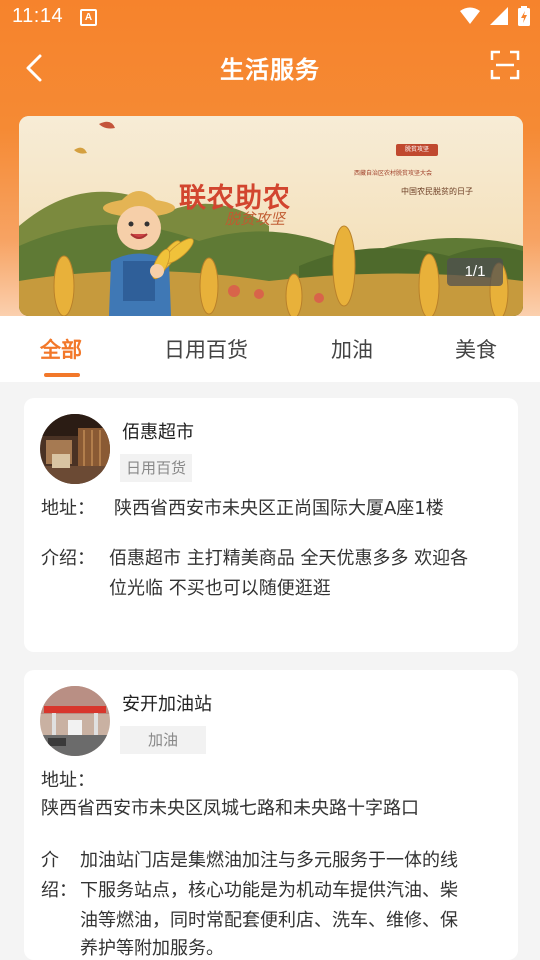 The image size is (540, 960). What do you see at coordinates (88, 17) in the screenshot?
I see `notification-icon: A` at bounding box center [88, 17].